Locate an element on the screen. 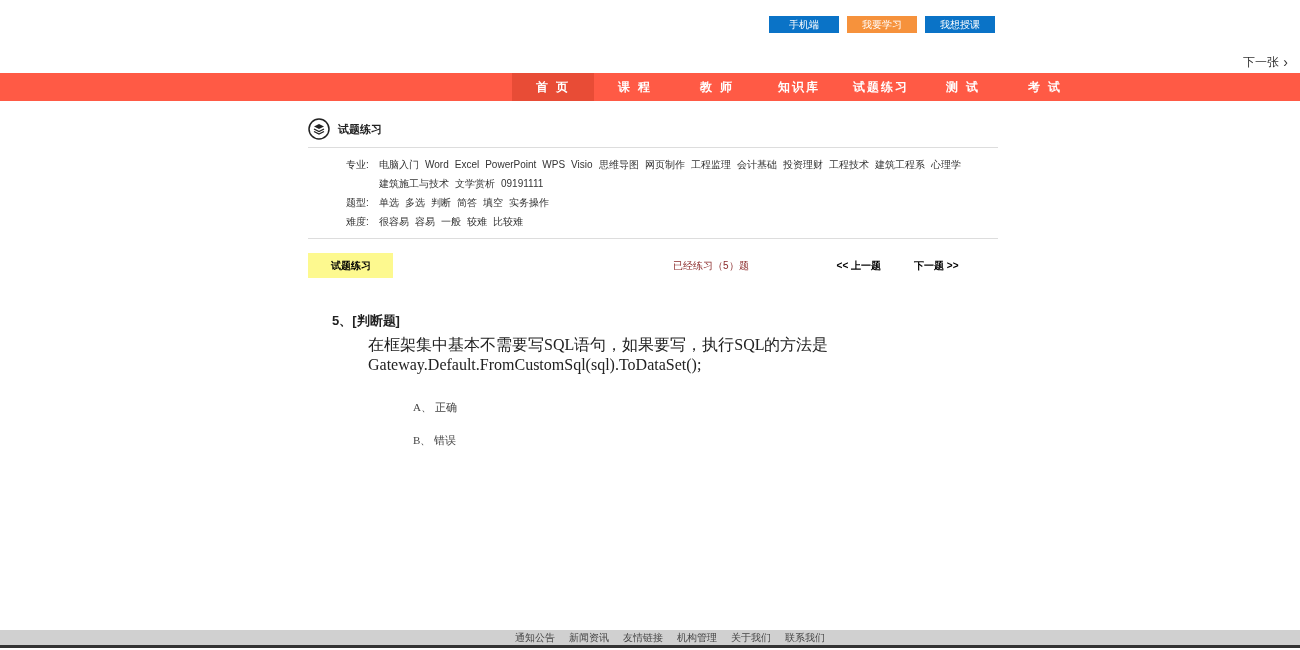 The width and height of the screenshot is (1300, 650). filter-option: 建筑工程系 is located at coordinates (899, 164).